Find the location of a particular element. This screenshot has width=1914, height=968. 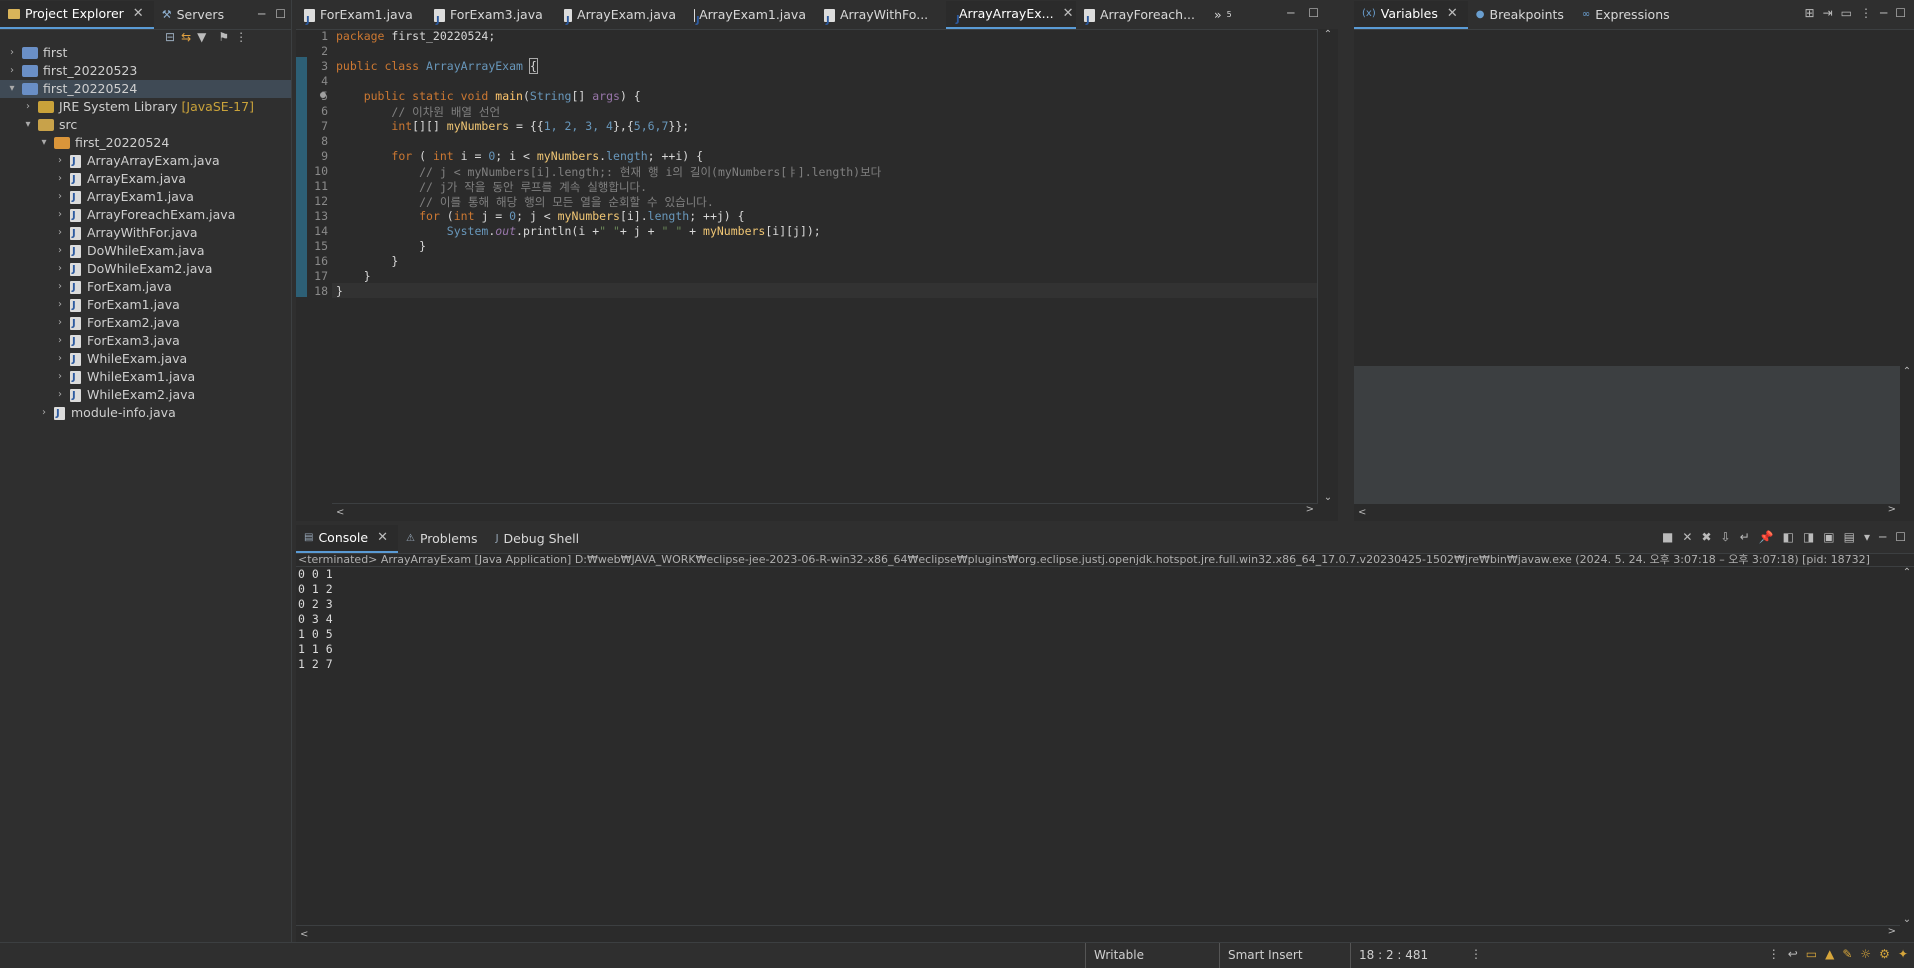

tree-node: ›ArrayWithFor.java is located at coordinates (145, 233).